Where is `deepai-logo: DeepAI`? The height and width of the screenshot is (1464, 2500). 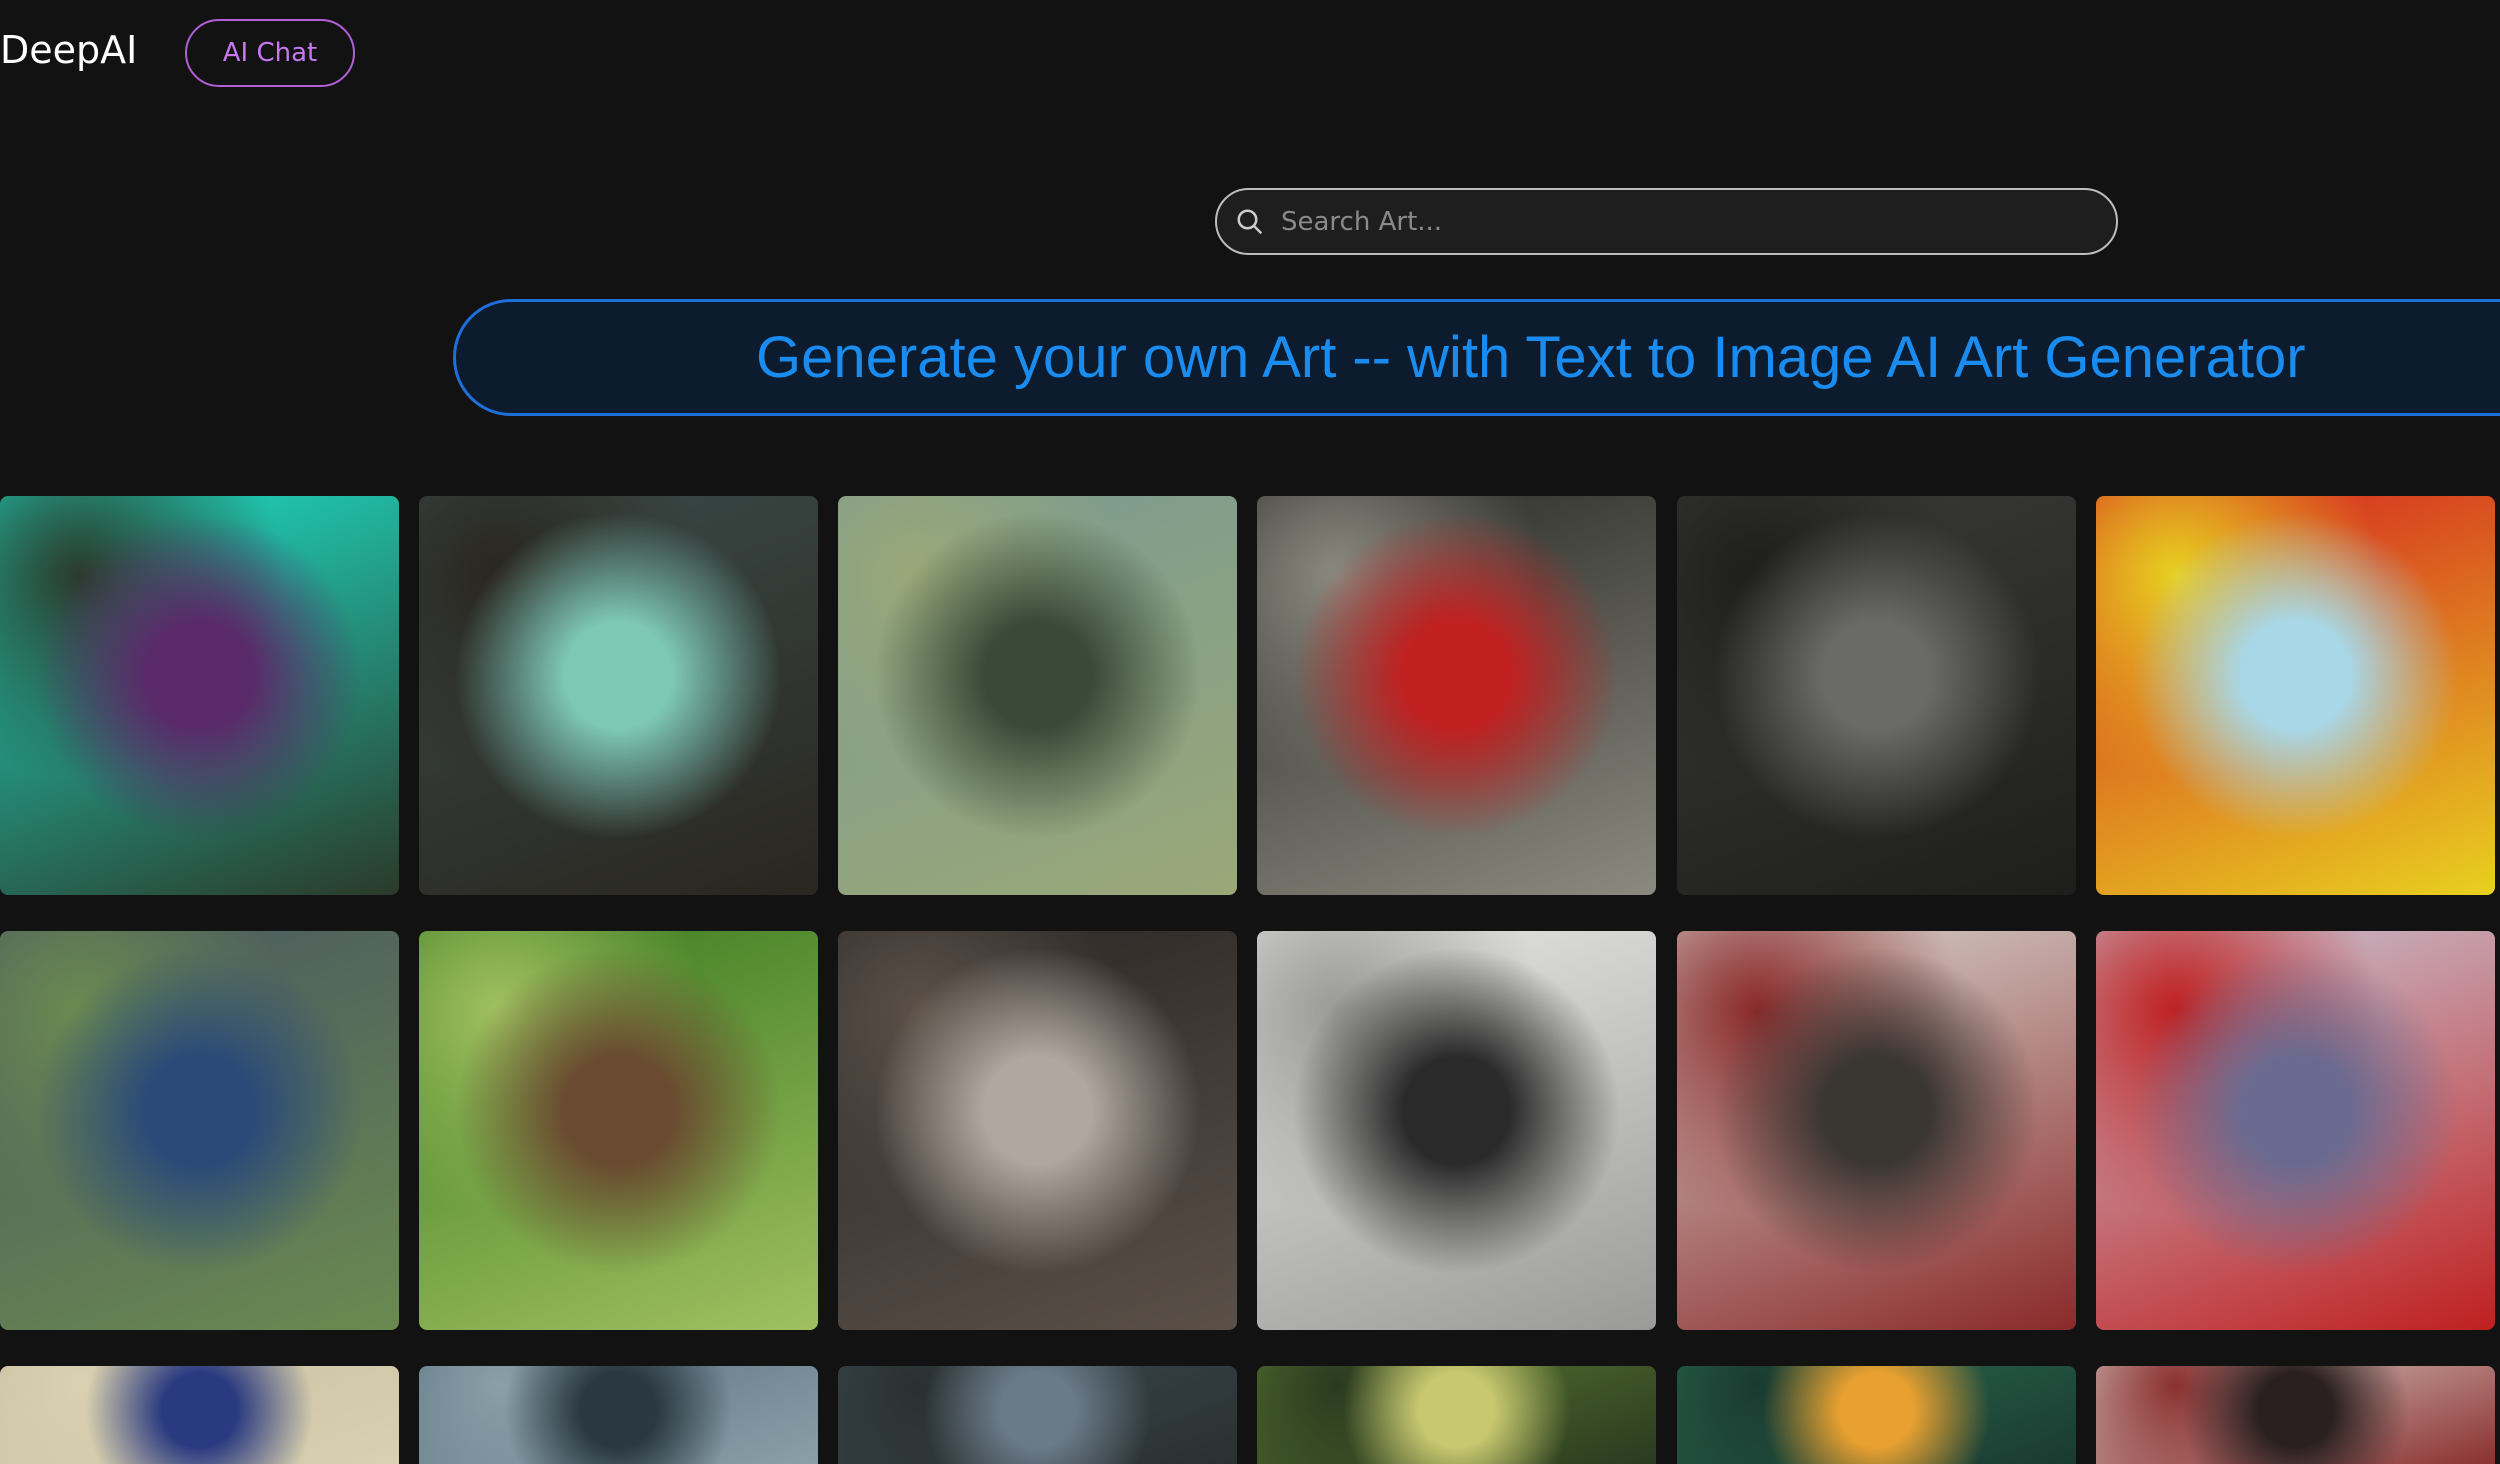
deepai-logo: DeepAI is located at coordinates (68, 50).